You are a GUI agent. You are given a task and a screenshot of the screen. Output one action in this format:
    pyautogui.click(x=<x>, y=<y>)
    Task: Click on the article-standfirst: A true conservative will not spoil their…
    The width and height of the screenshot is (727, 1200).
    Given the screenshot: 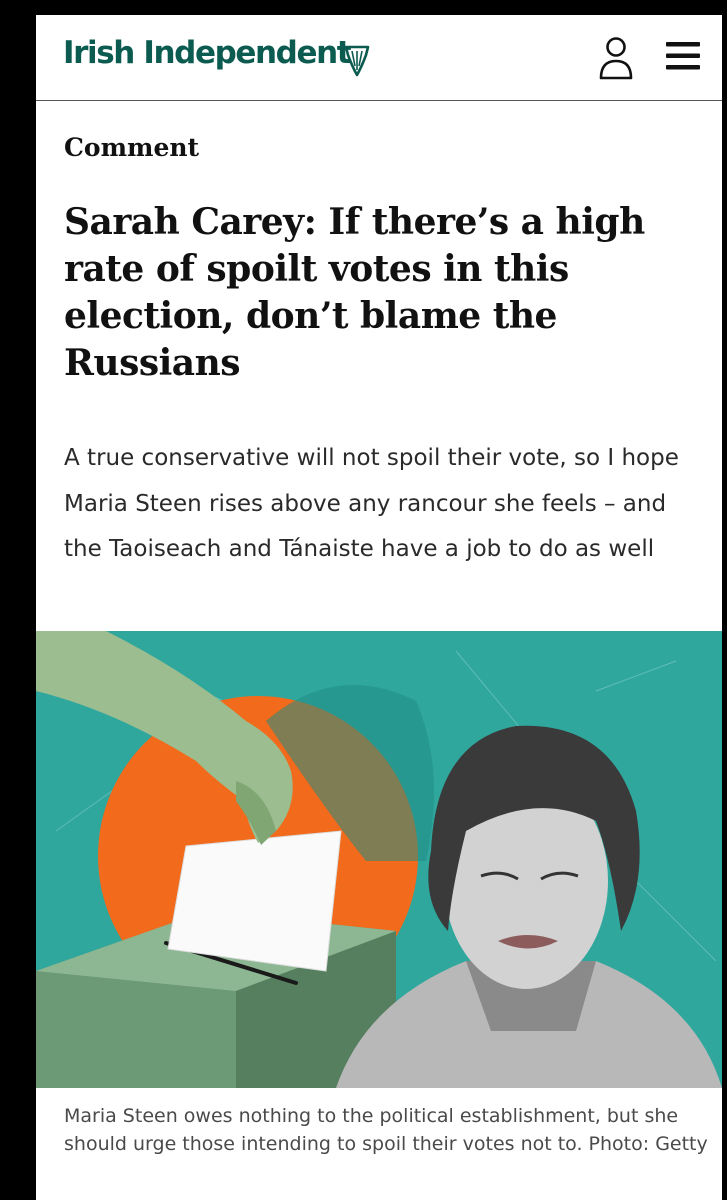 What is the action you would take?
    pyautogui.click(x=371, y=503)
    